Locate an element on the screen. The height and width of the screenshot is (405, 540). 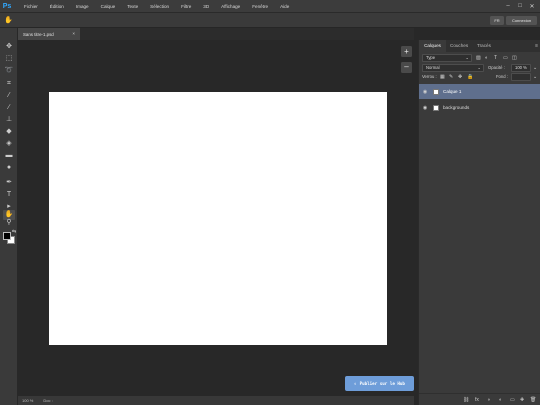
document-tab: Sans titre-1.psd × is located at coordinates (49, 34).